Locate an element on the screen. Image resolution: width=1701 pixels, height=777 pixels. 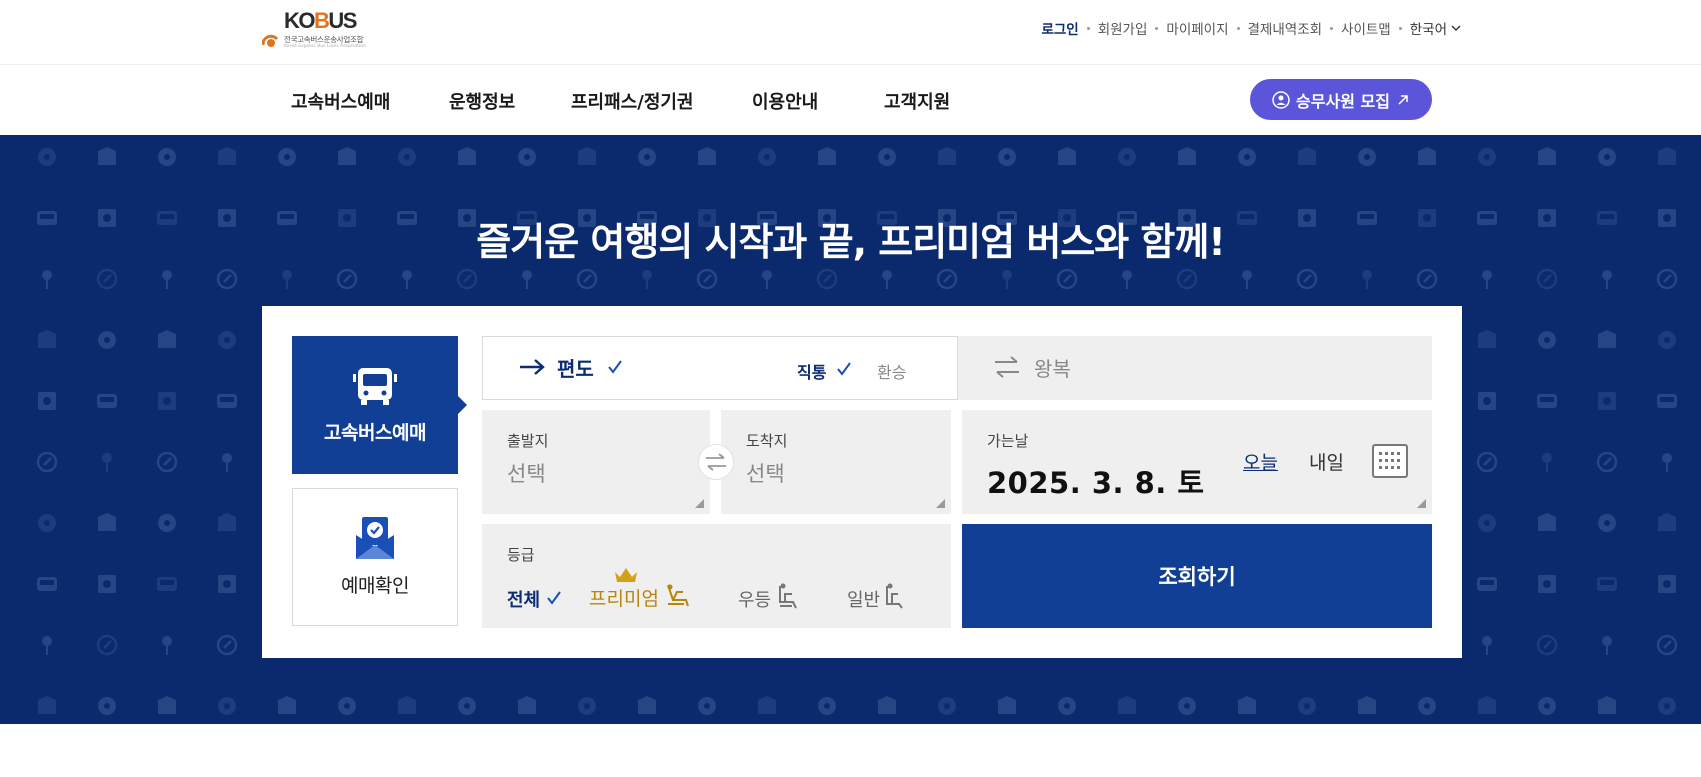
transfer-option: 환승 is located at coordinates (891, 371).